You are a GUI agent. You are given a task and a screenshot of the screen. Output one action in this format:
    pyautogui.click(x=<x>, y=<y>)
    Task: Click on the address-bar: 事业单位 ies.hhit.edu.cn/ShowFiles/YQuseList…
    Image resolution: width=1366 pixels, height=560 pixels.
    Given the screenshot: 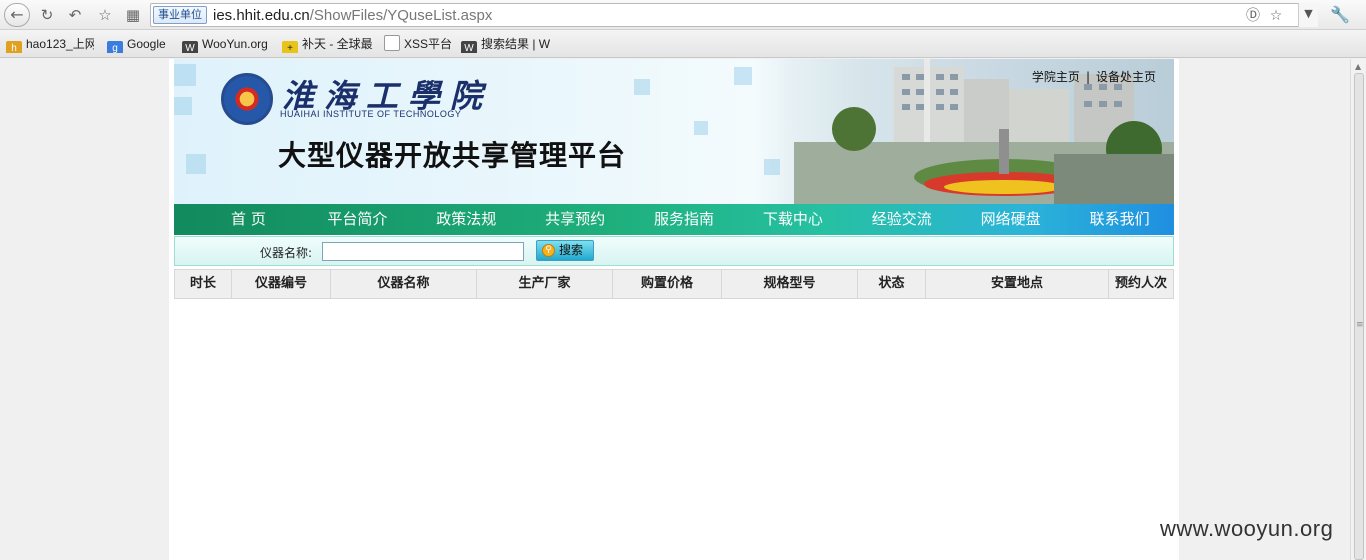 What is the action you would take?
    pyautogui.click(x=734, y=15)
    